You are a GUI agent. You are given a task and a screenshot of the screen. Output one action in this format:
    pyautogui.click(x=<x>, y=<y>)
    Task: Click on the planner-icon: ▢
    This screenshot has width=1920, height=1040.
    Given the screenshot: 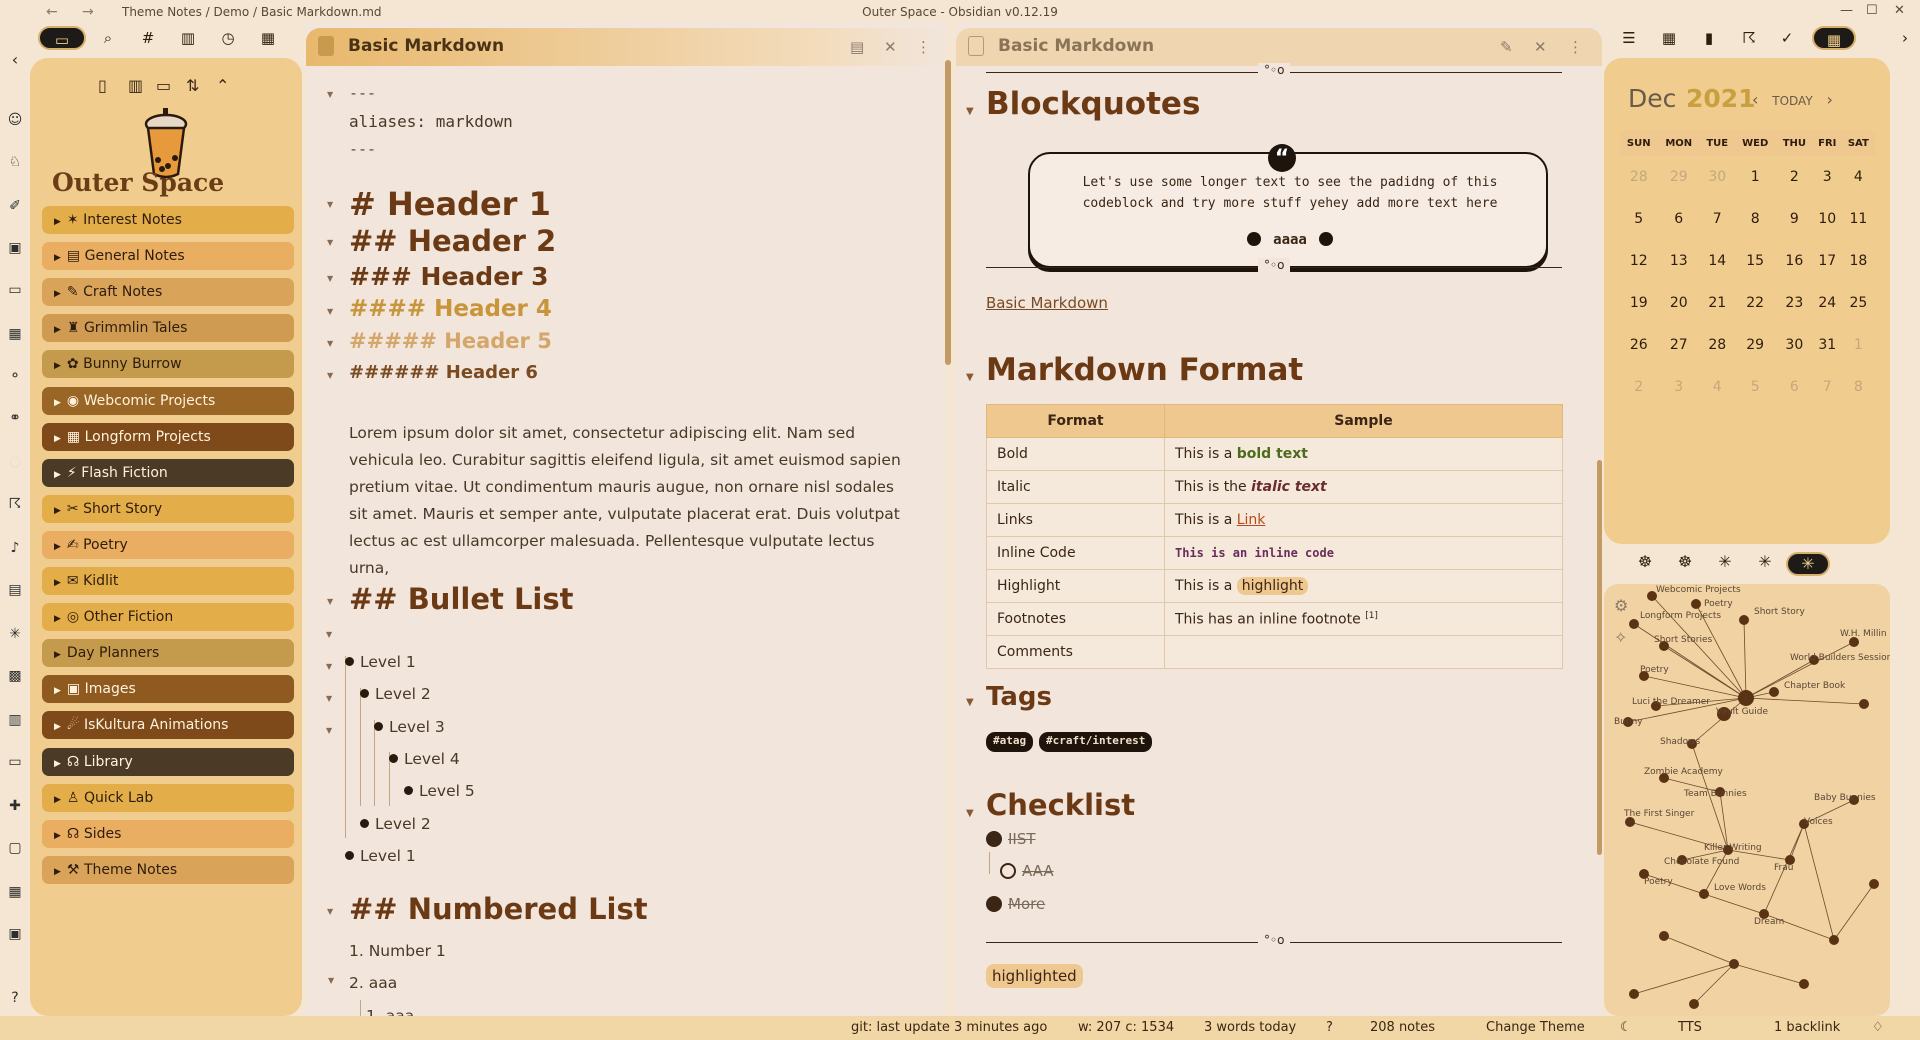 What is the action you would take?
    pyautogui.click(x=15, y=850)
    